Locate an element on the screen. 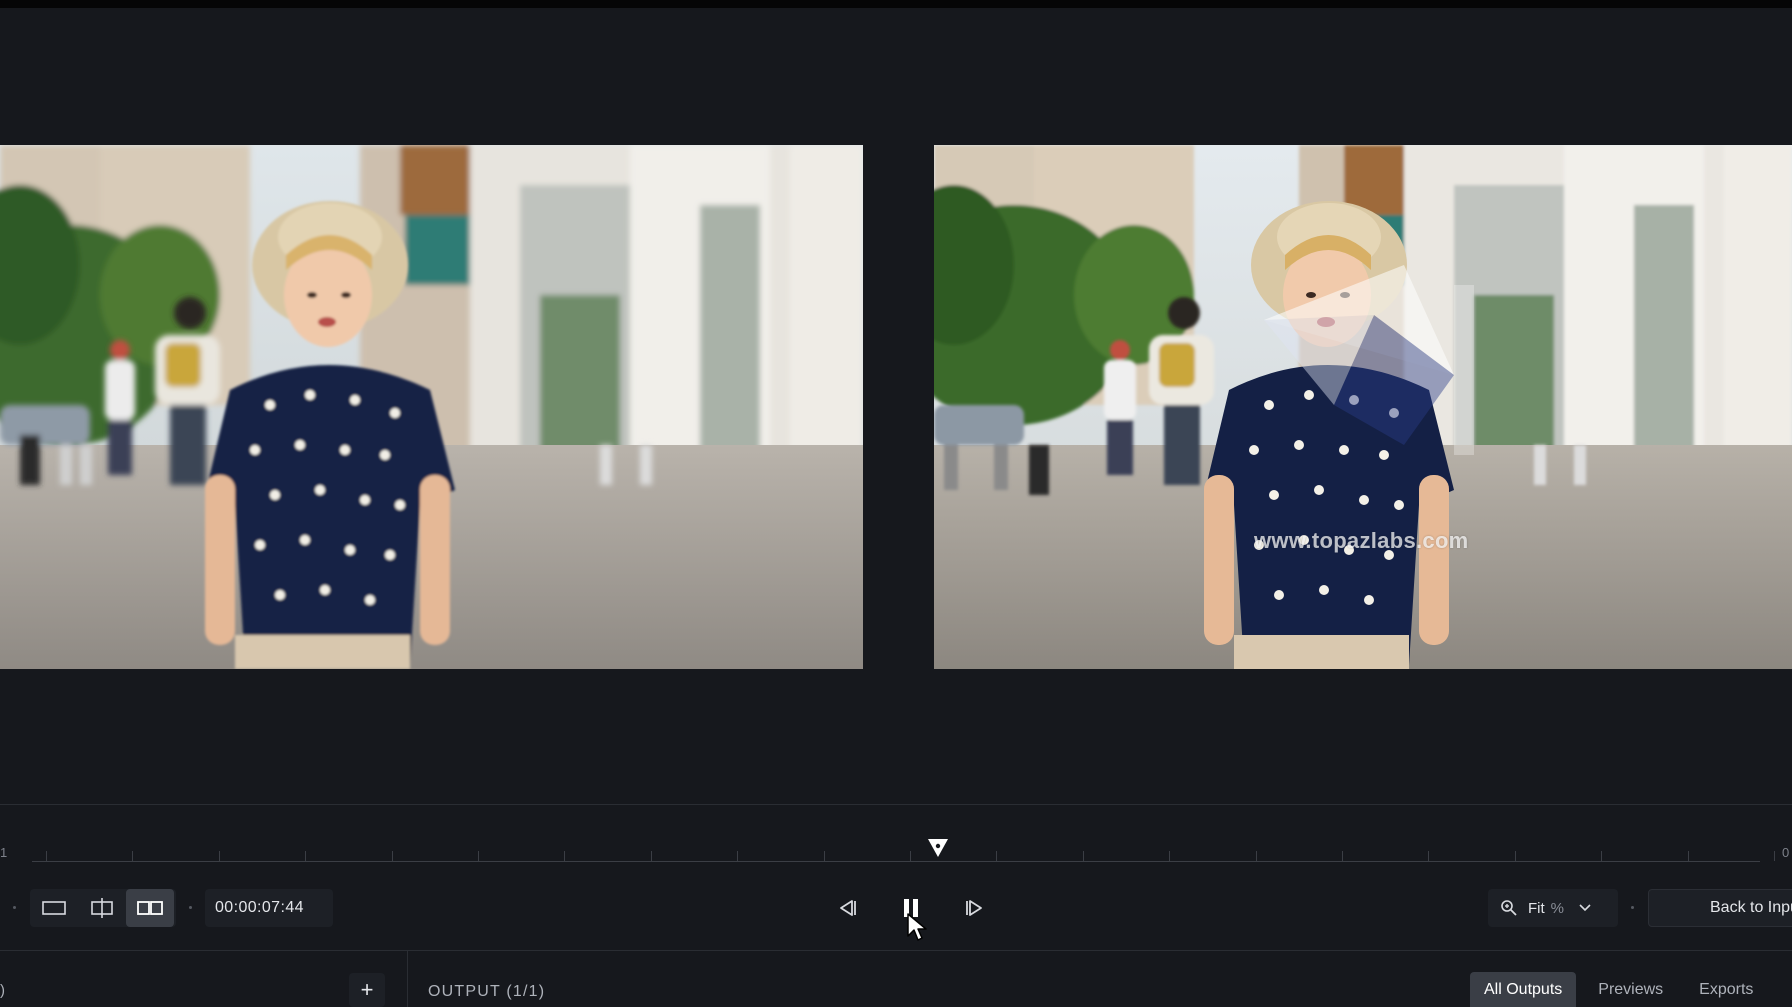 The width and height of the screenshot is (1792, 1007). previous-frame-button is located at coordinates (847, 908).